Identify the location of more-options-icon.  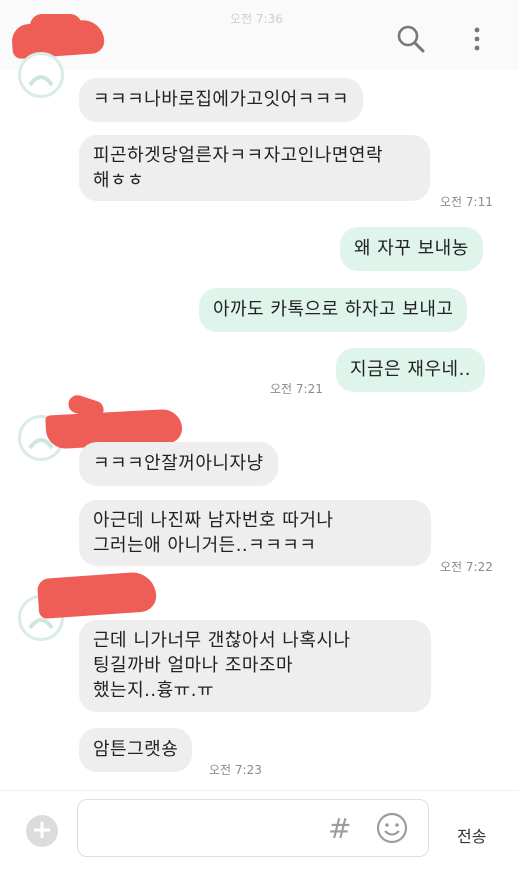
(477, 39).